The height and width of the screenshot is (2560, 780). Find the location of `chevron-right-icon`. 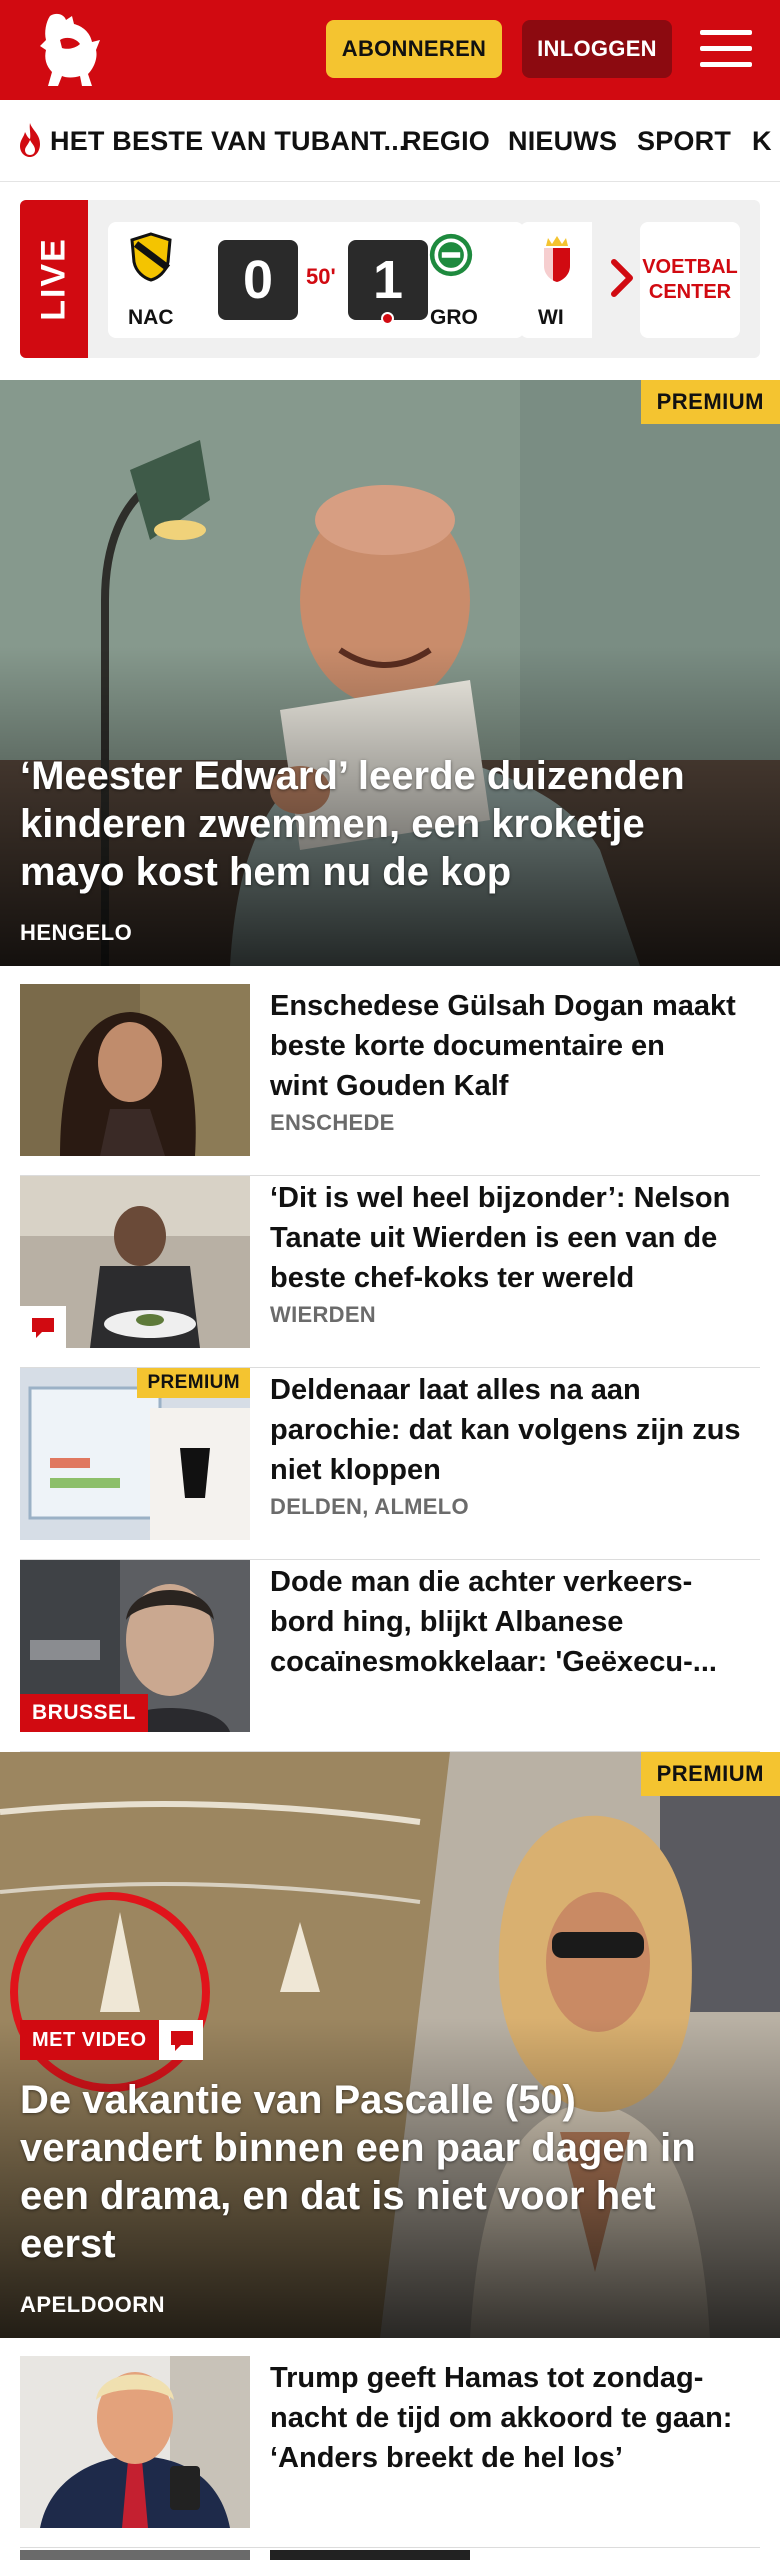

chevron-right-icon is located at coordinates (623, 278).